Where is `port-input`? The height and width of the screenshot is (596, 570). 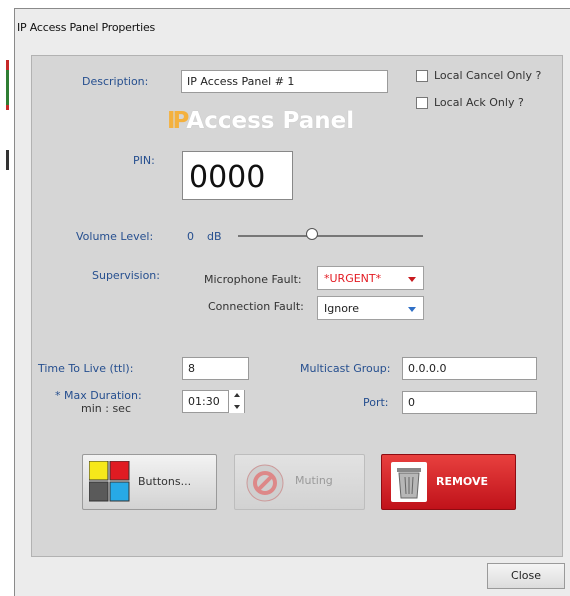
port-input is located at coordinates (469, 402).